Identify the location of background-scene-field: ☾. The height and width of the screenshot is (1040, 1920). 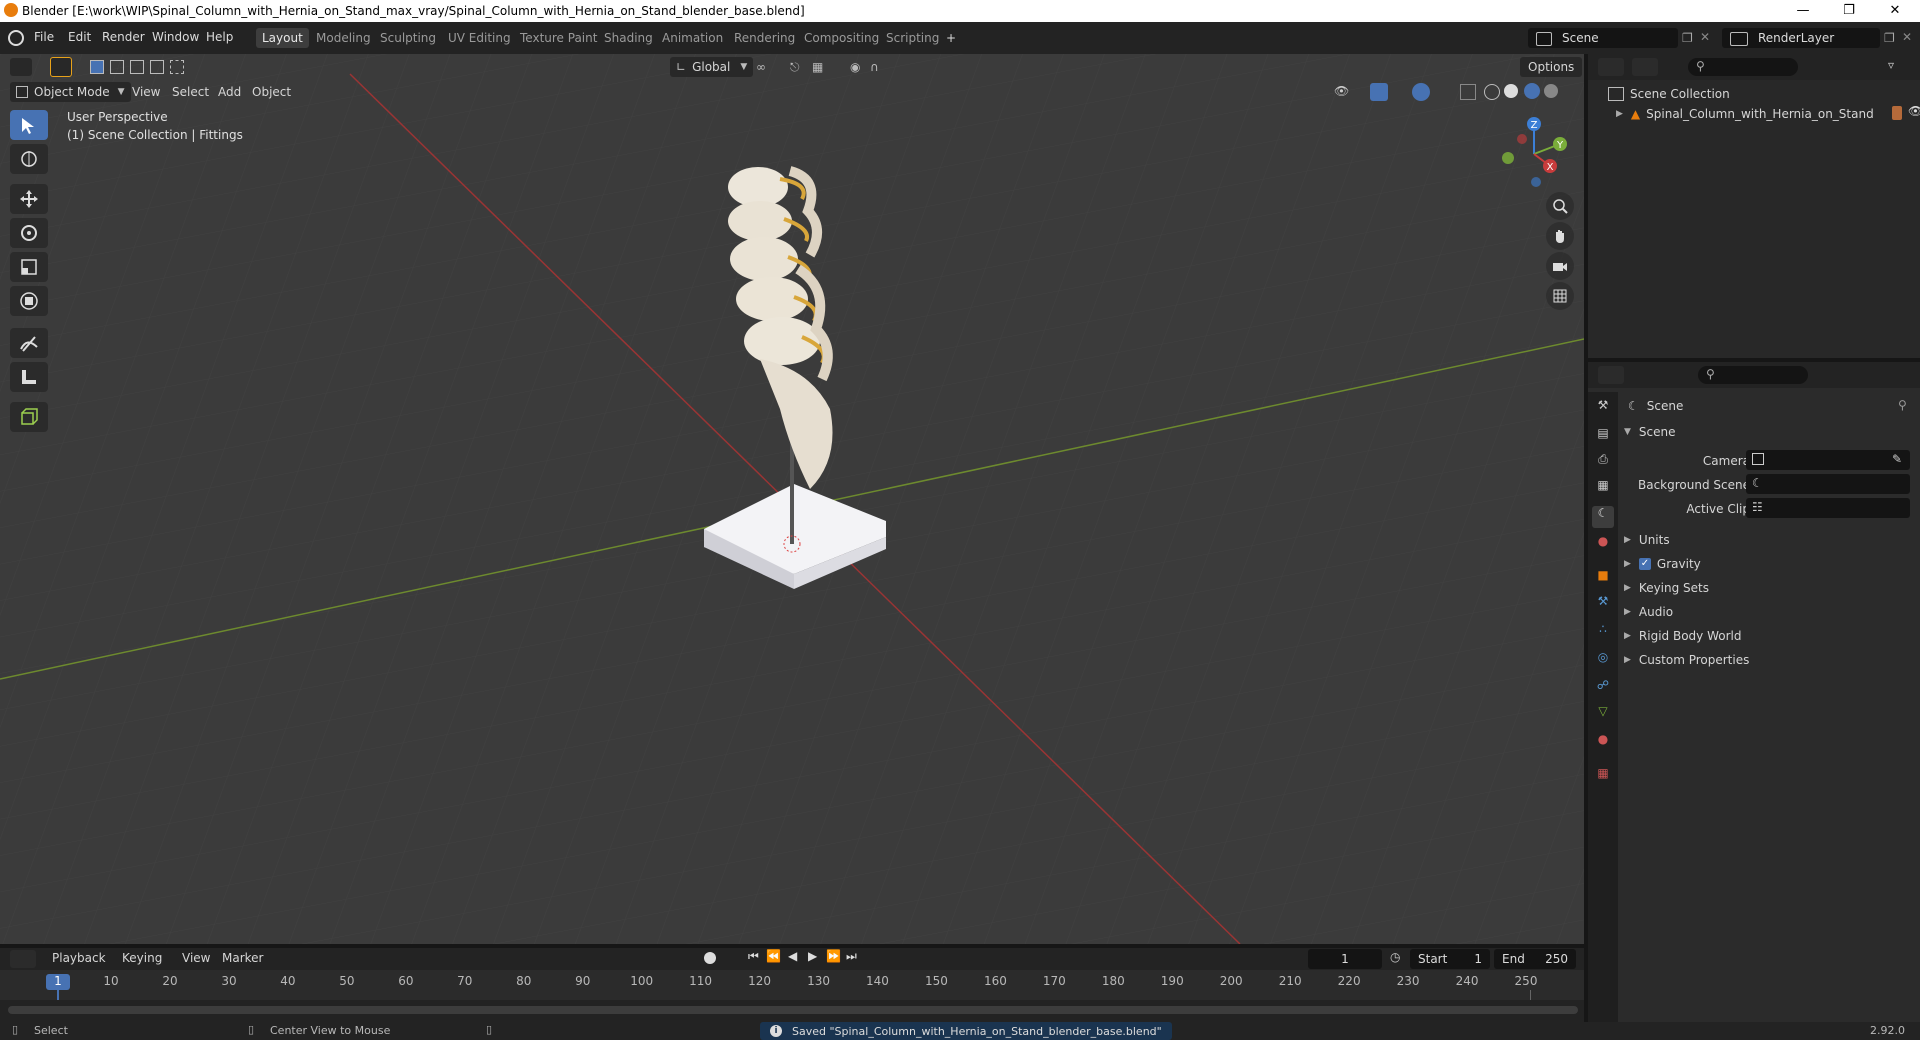
(1828, 484).